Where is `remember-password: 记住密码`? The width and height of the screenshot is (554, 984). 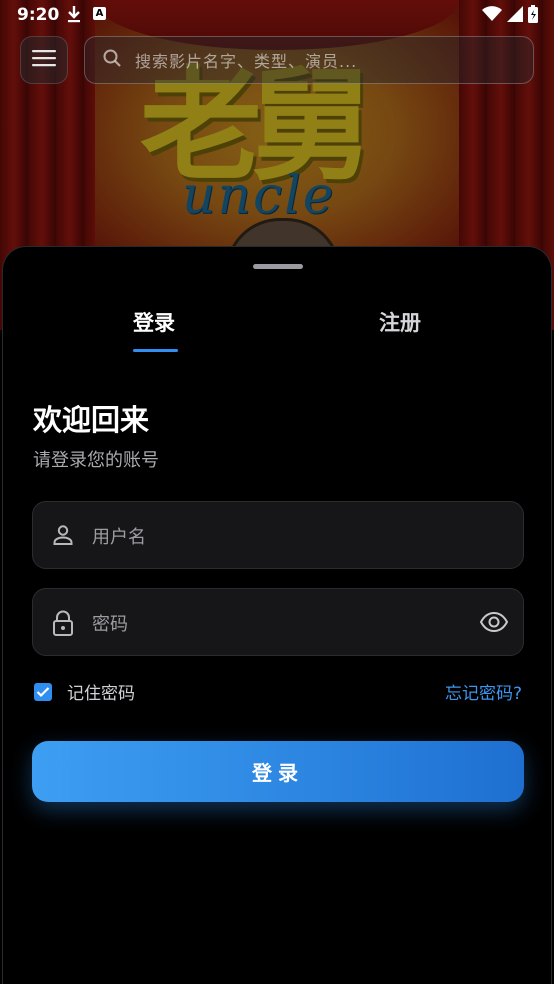 remember-password: 记住密码 is located at coordinates (84, 691).